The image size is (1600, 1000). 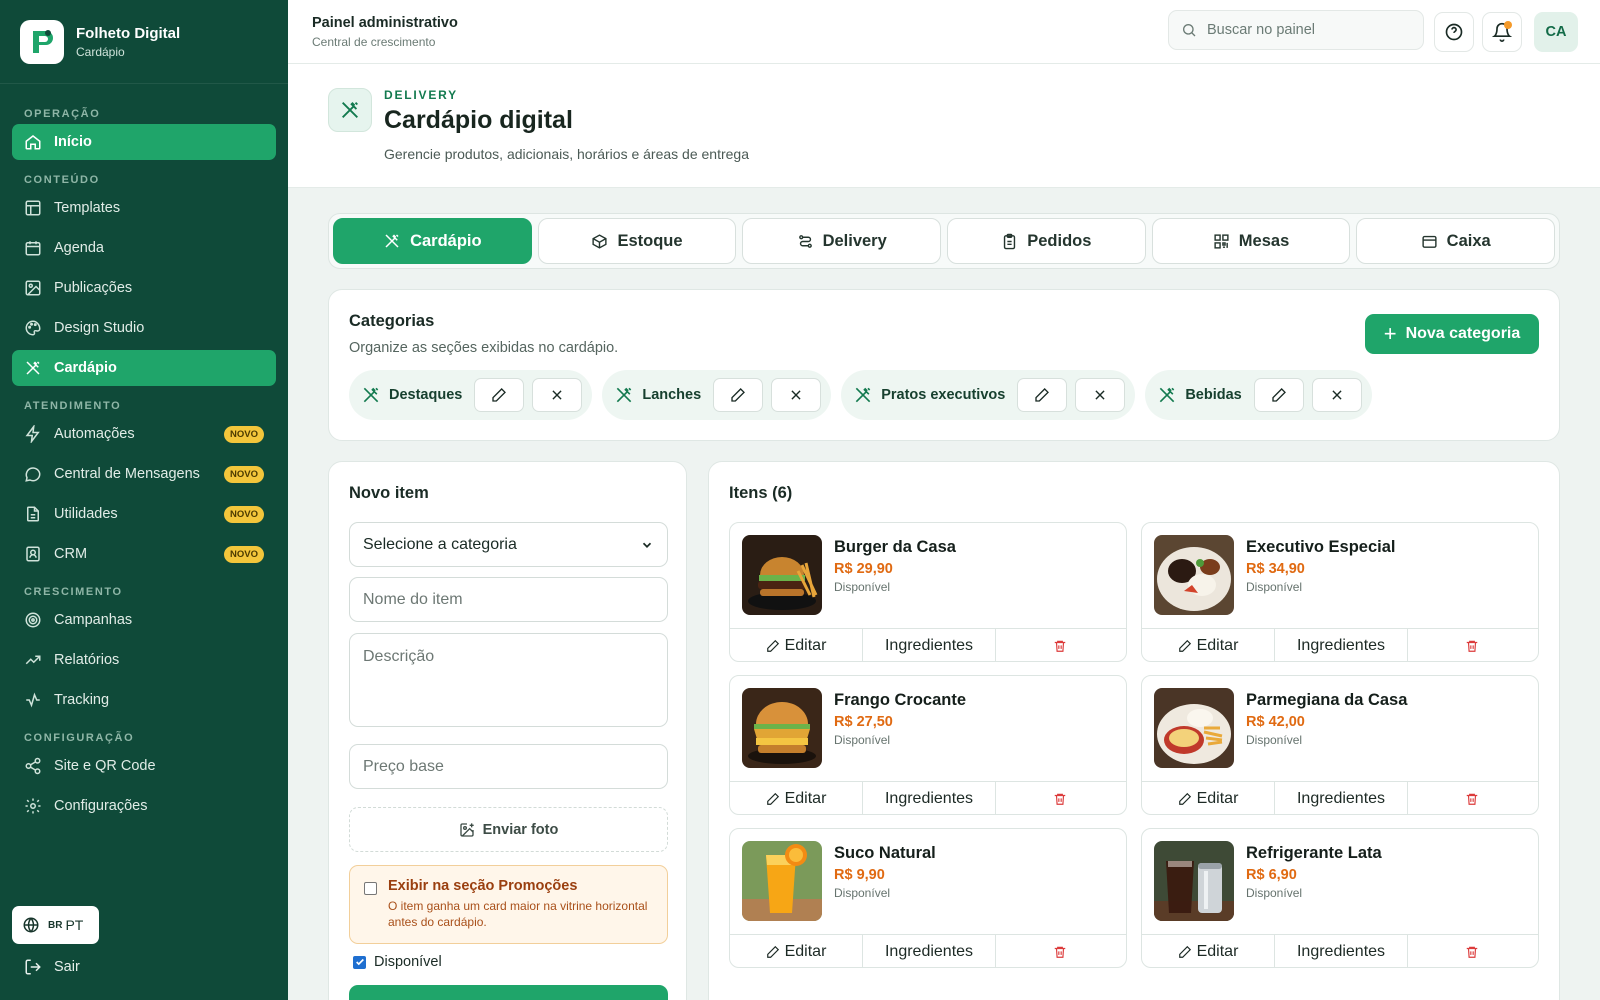 What do you see at coordinates (1456, 241) in the screenshot?
I see `tab-caixa: Caixa` at bounding box center [1456, 241].